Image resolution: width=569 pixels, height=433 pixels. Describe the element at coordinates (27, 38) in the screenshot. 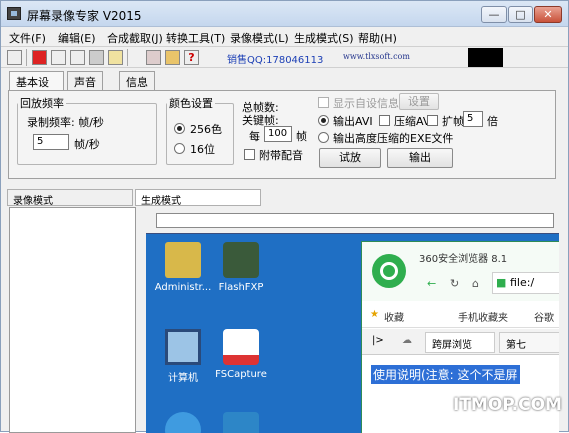

I see `menu-file: 文件(F)` at that location.